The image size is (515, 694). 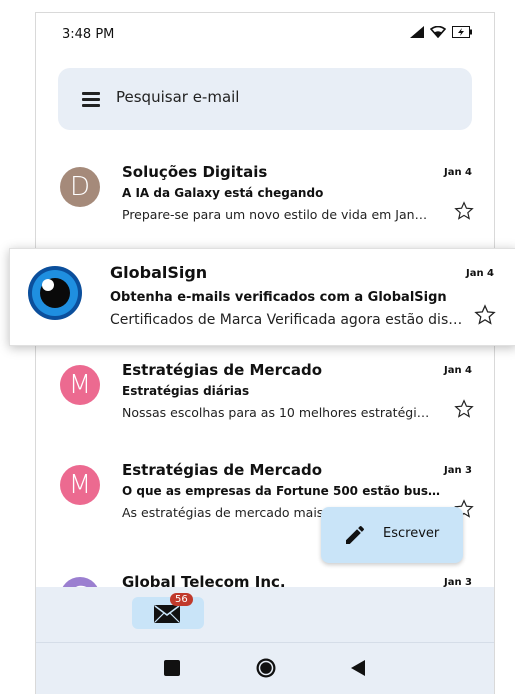 I want to click on mail-icon, so click(x=167, y=614).